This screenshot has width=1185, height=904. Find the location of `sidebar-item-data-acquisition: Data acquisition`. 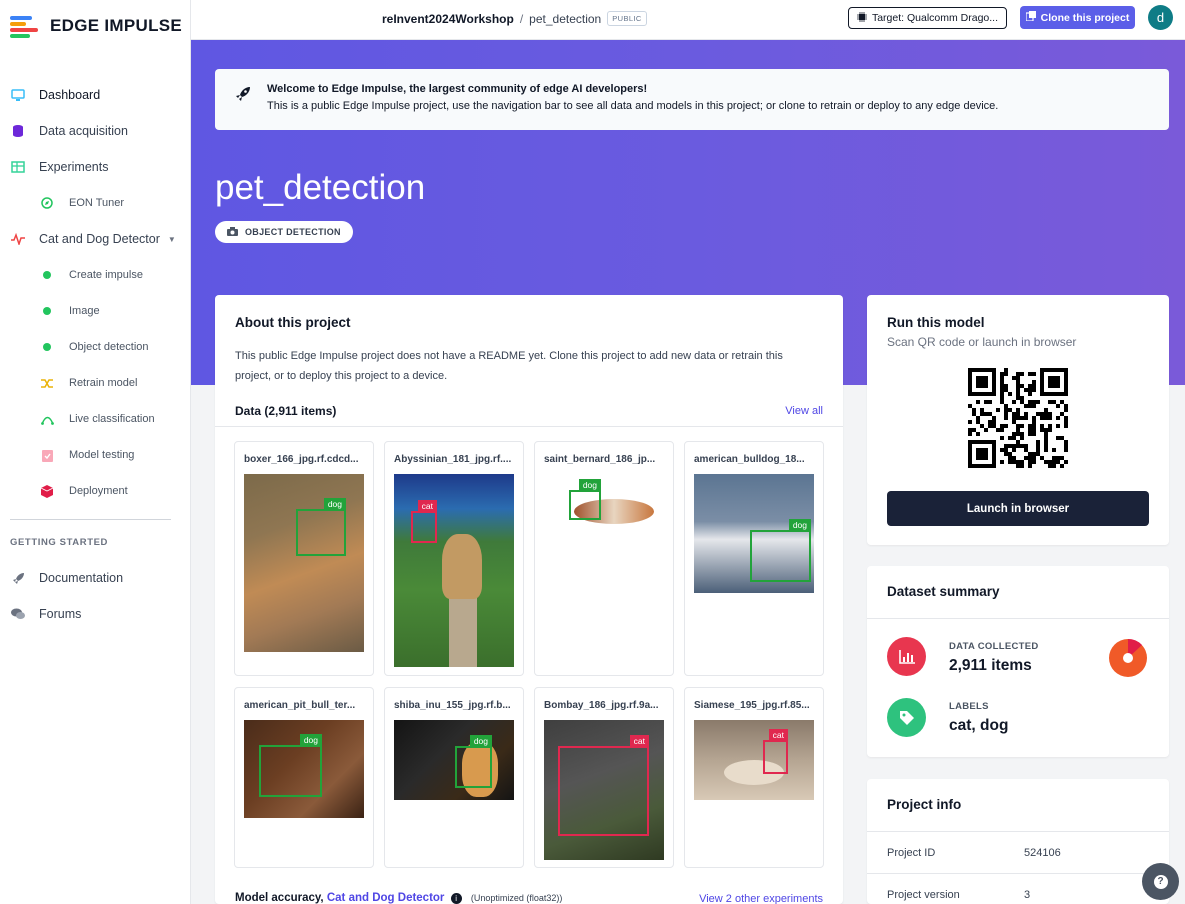

sidebar-item-data-acquisition: Data acquisition is located at coordinates (95, 131).